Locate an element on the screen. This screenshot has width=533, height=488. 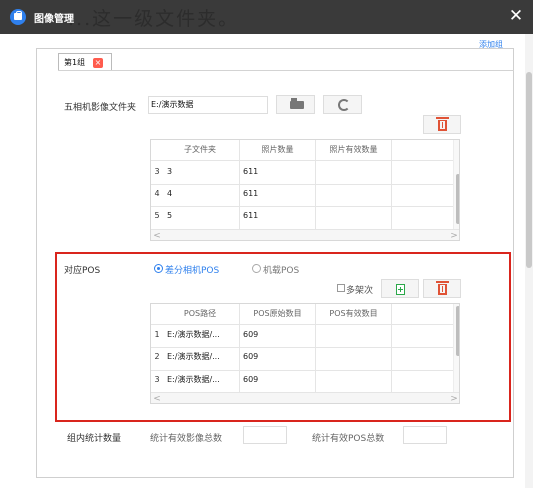
row-index: 2 is located at coordinates (157, 356).